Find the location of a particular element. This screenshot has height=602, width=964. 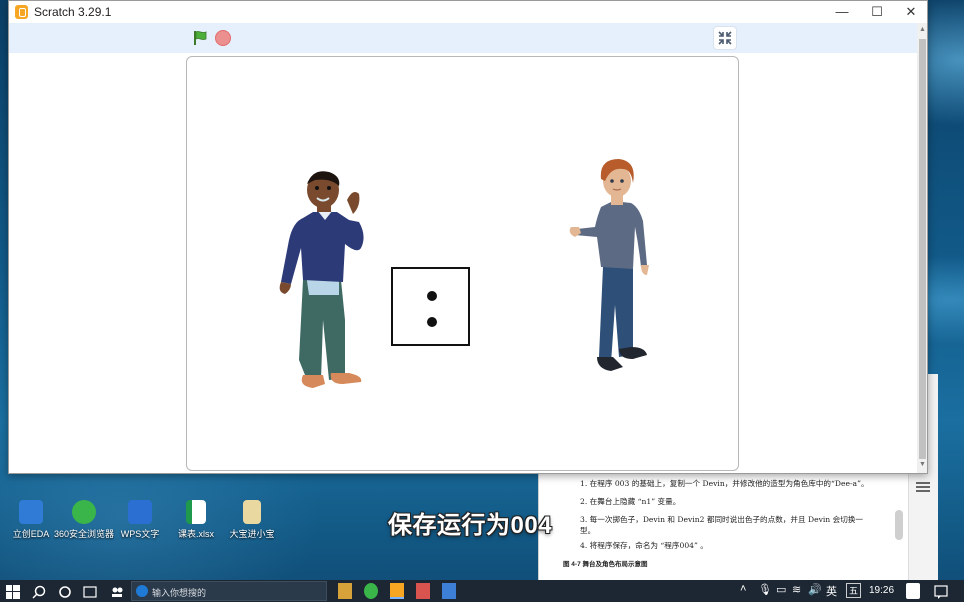

network-icon: ▭ is located at coordinates (781, 589).